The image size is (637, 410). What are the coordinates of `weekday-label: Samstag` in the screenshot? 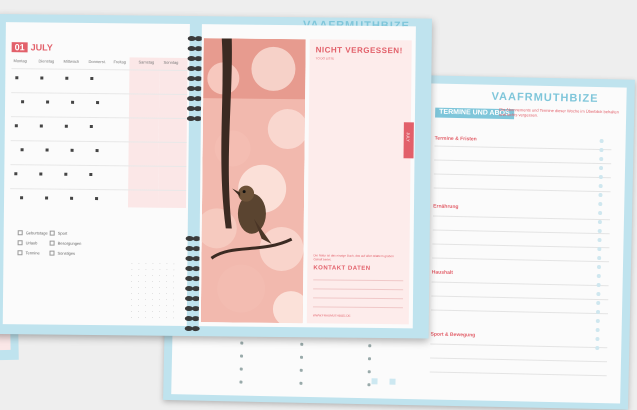 It's located at (146, 62).